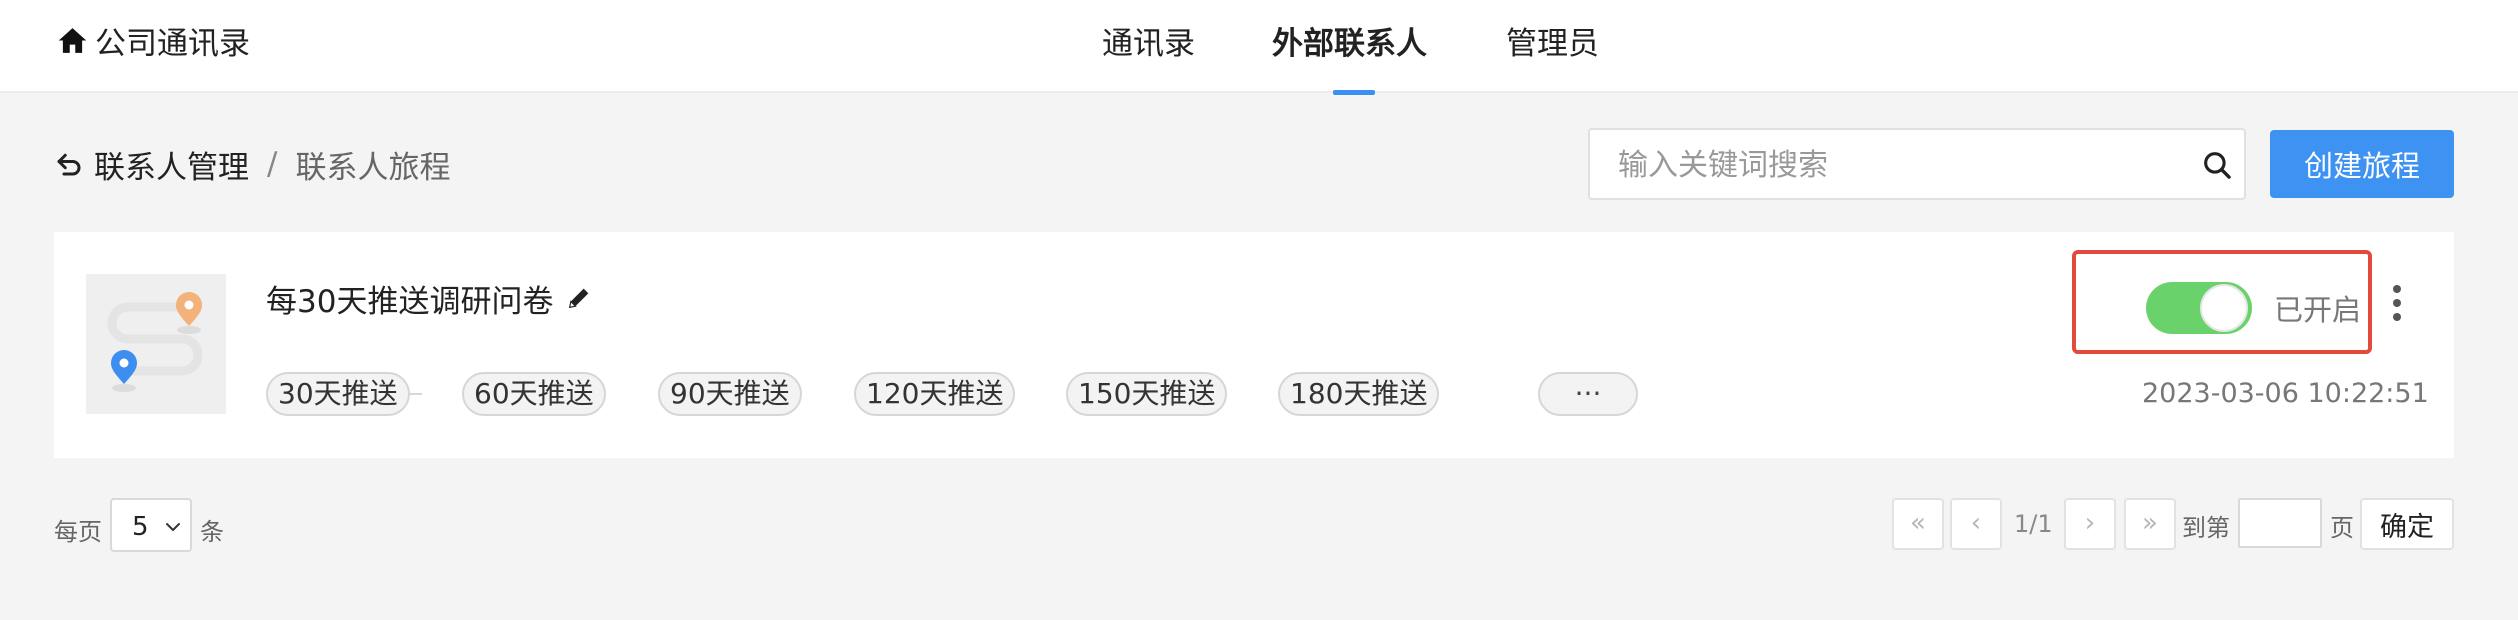 This screenshot has width=2518, height=620. Describe the element at coordinates (2285, 393) in the screenshot. I see `updated-time: 2023-03-06 10:22:51` at that location.